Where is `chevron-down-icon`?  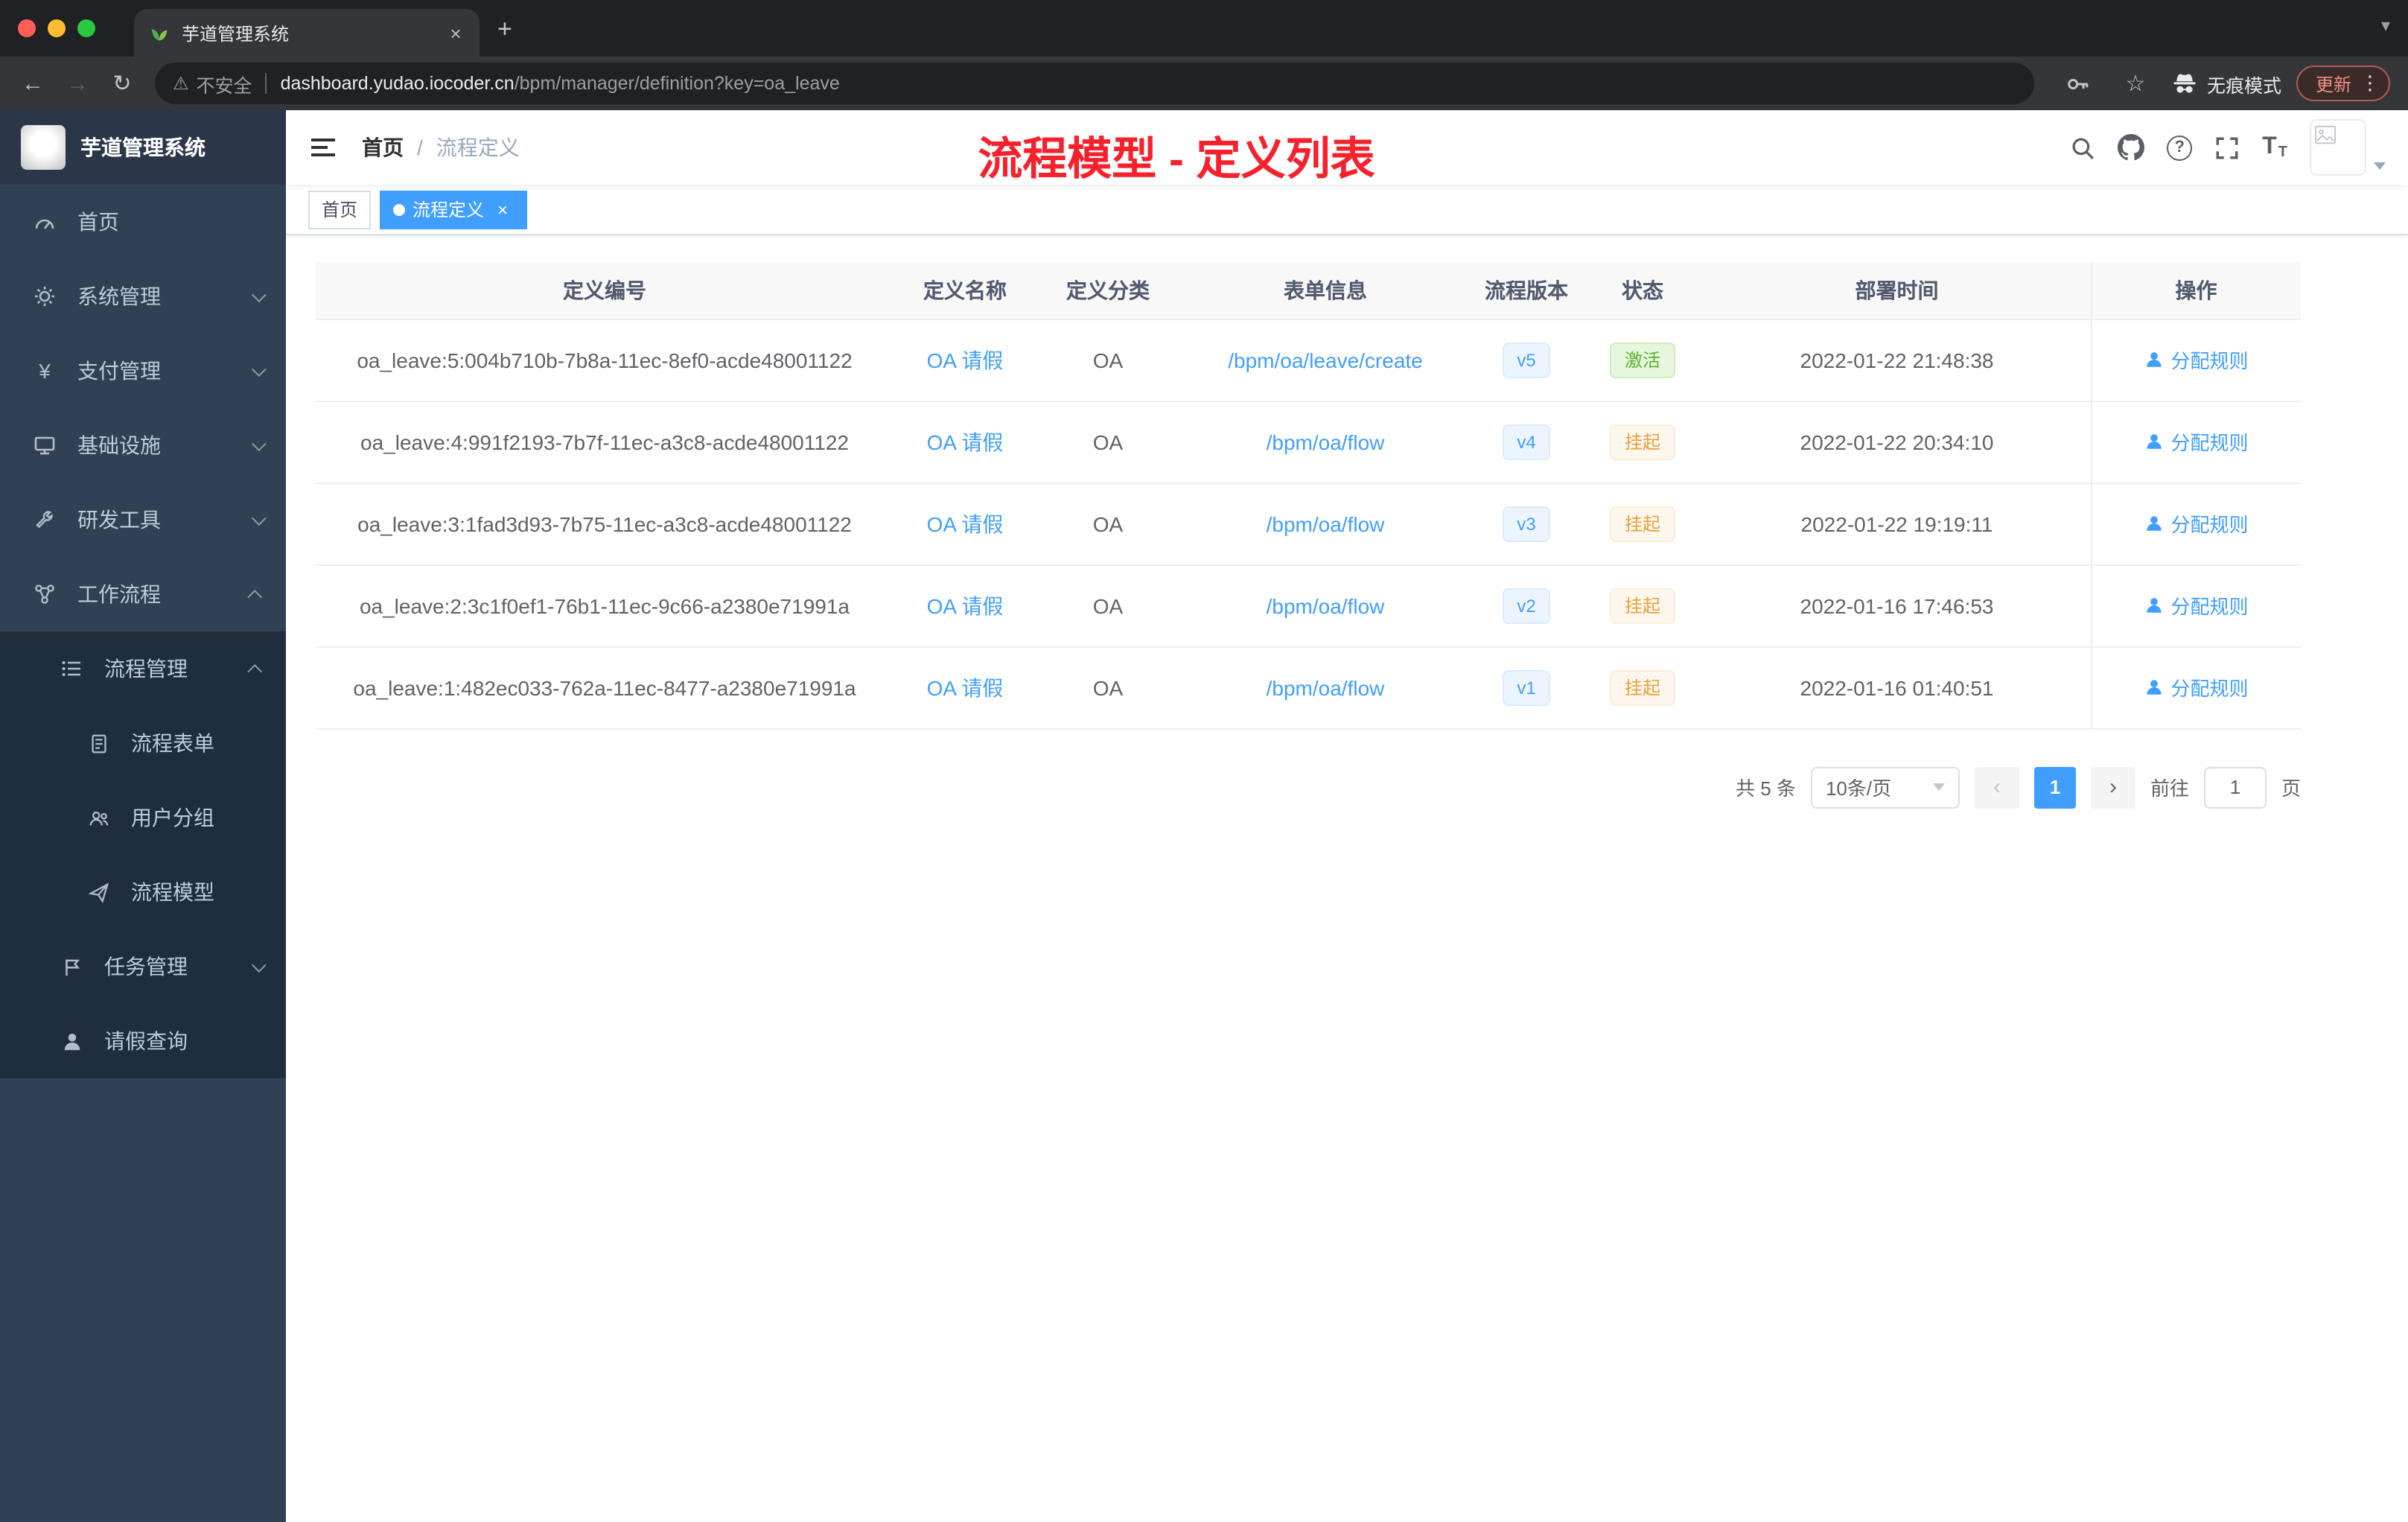 chevron-down-icon is located at coordinates (259, 294).